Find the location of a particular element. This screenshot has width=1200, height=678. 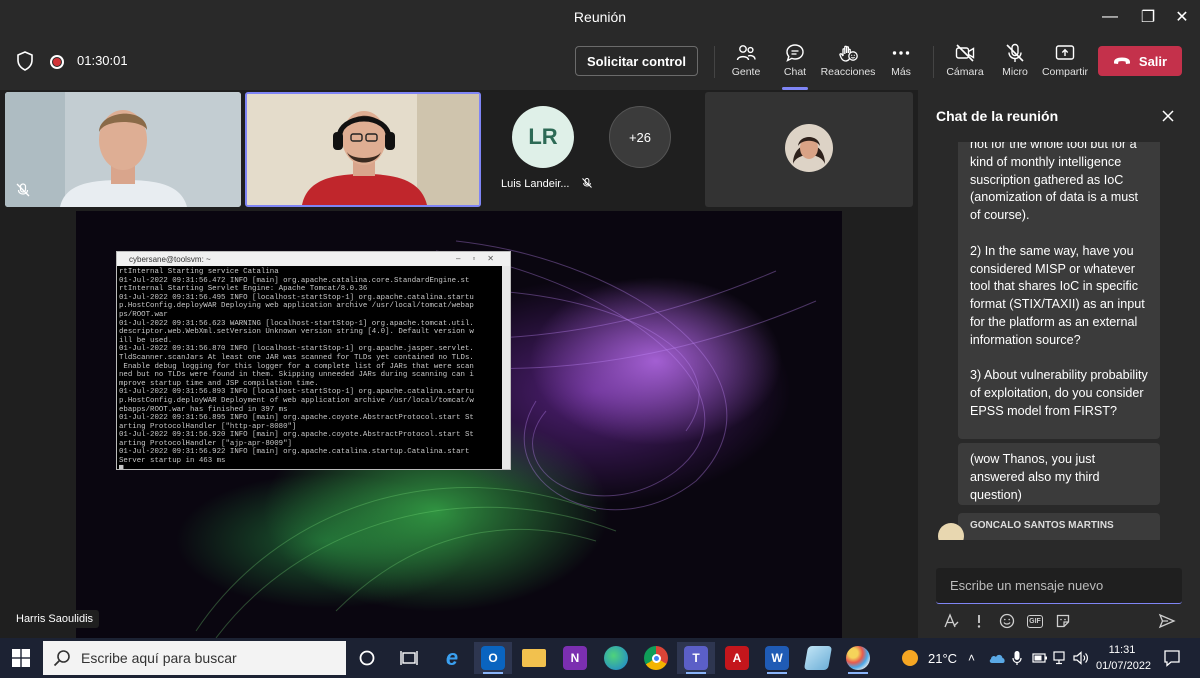

network-icon is located at coordinates (1061, 658).